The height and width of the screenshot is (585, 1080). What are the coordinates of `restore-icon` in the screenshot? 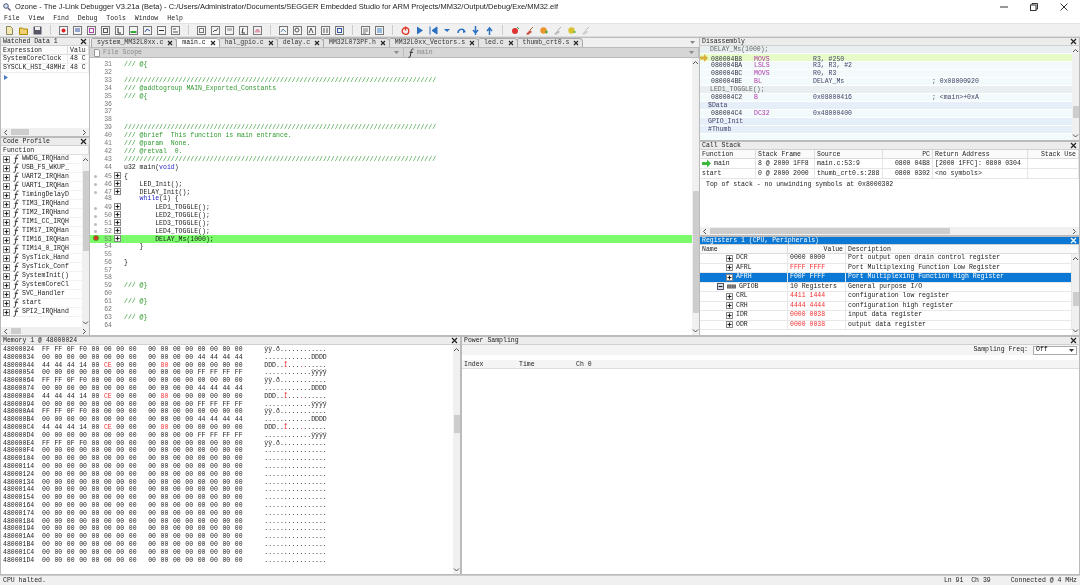 It's located at (1034, 7).